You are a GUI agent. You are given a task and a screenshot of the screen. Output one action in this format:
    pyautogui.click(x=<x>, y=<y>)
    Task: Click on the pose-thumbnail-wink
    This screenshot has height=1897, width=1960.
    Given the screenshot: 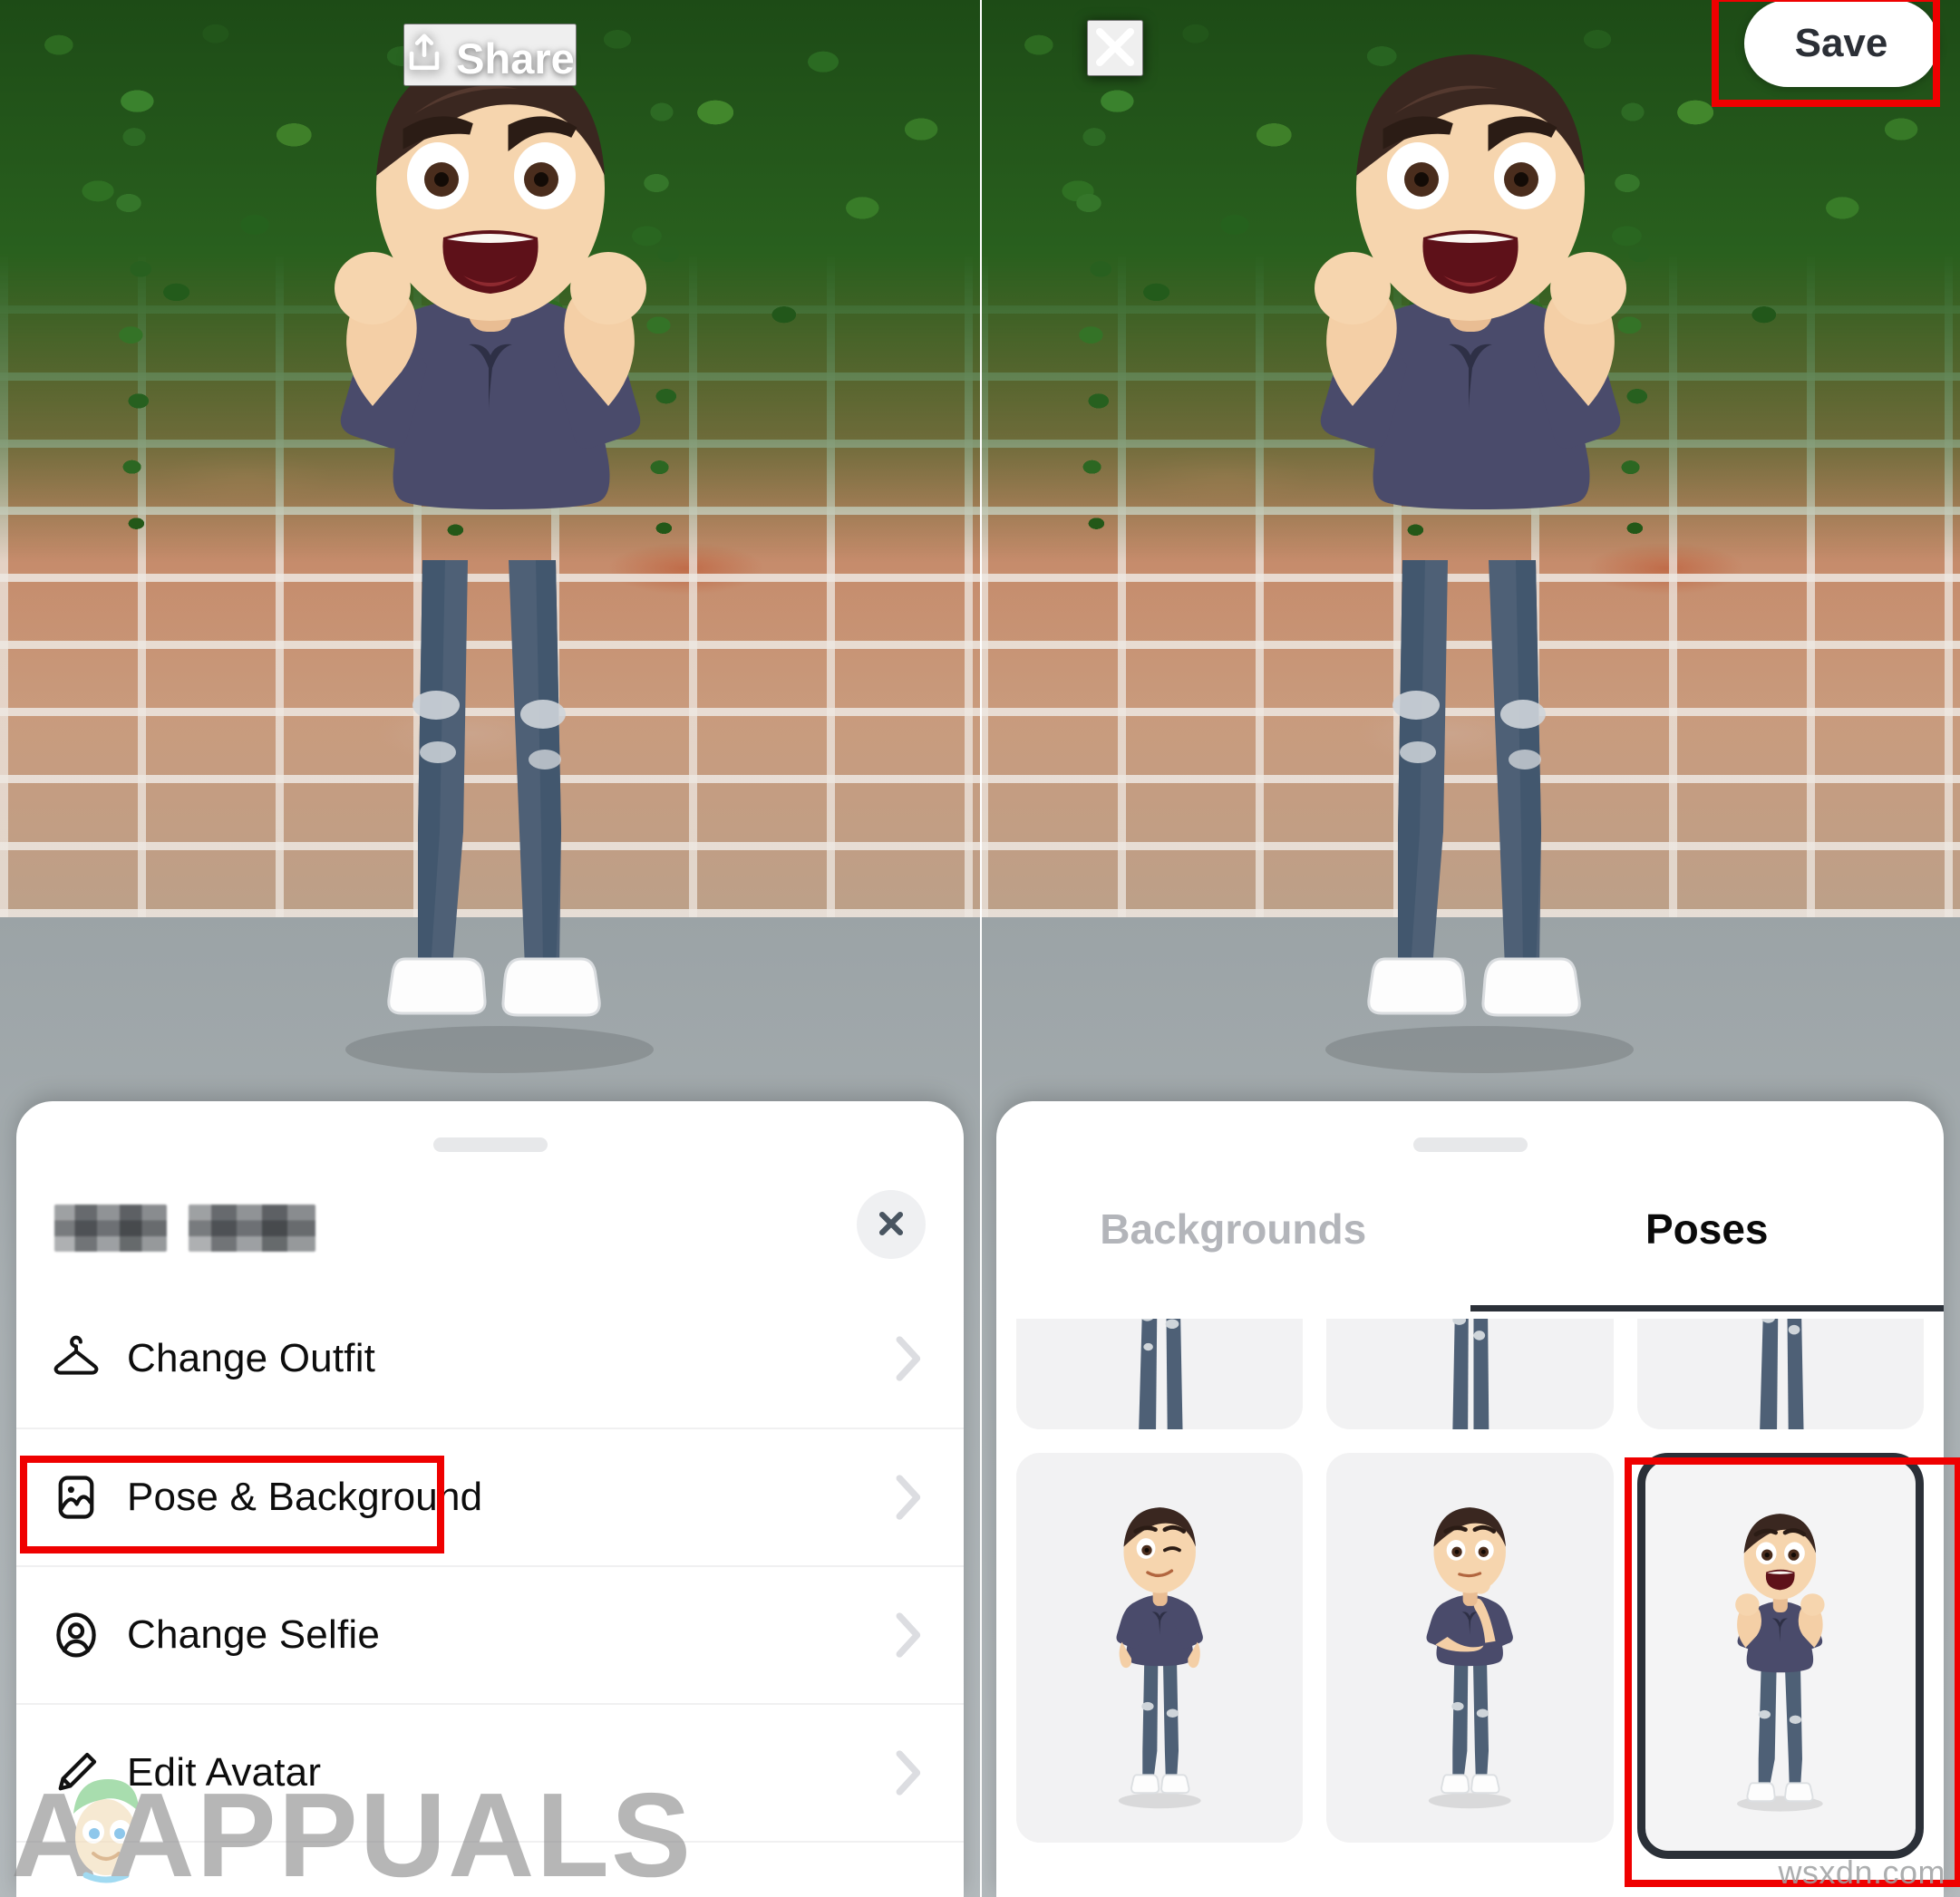 What is the action you would take?
    pyautogui.click(x=1160, y=1648)
    